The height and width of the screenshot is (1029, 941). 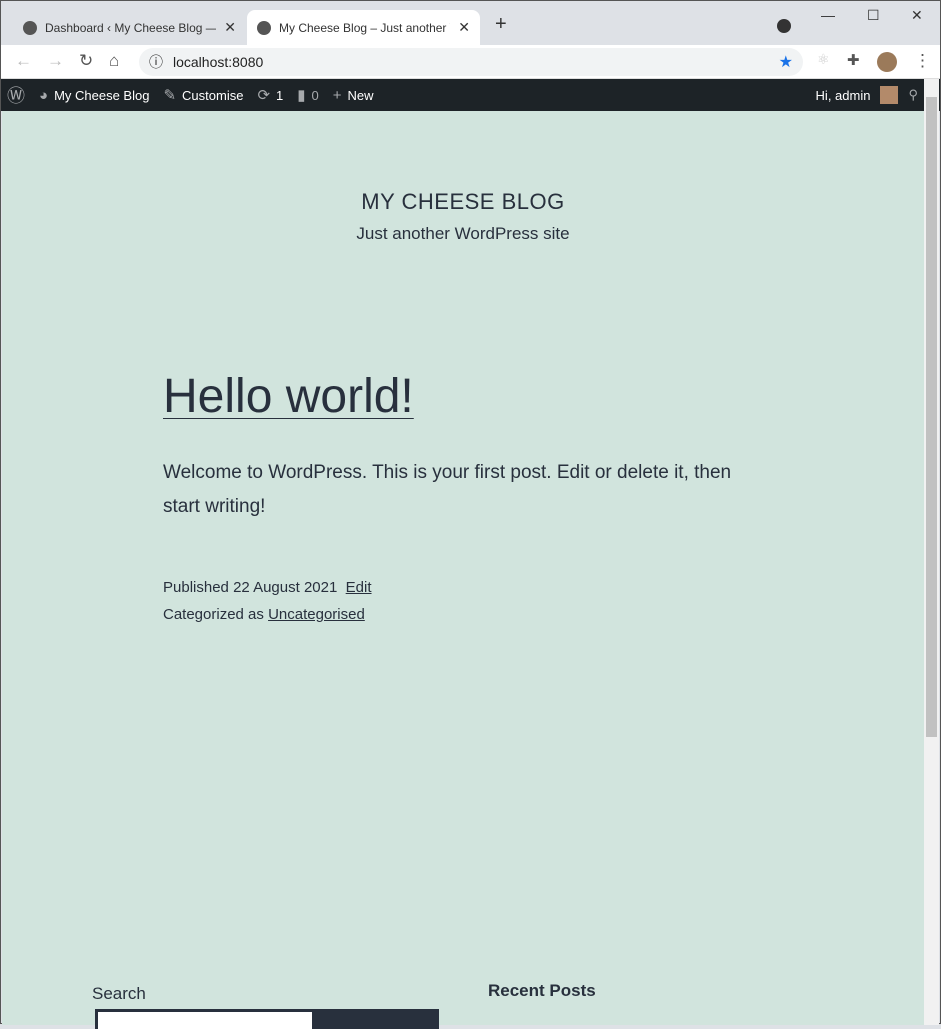 I want to click on comments-count: 0, so click(x=315, y=95).